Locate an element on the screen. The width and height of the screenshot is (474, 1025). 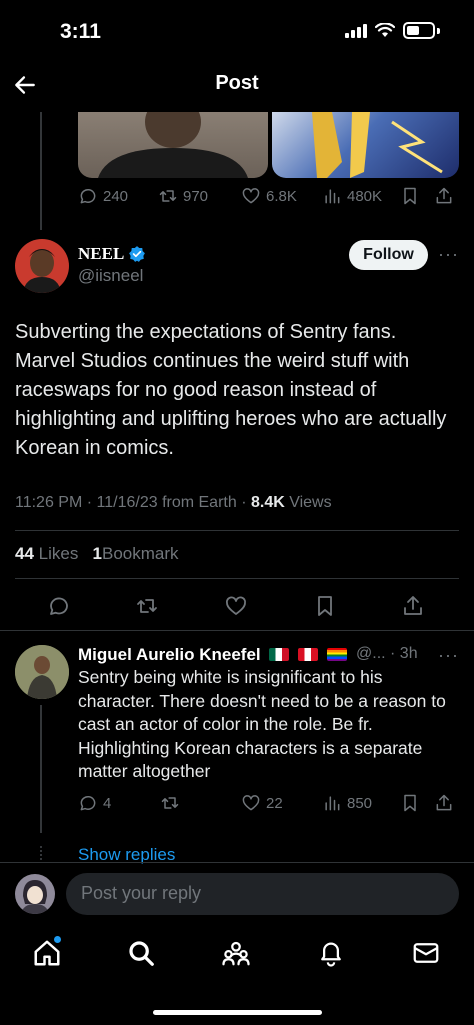
post-share-action is located at coordinates (413, 606).